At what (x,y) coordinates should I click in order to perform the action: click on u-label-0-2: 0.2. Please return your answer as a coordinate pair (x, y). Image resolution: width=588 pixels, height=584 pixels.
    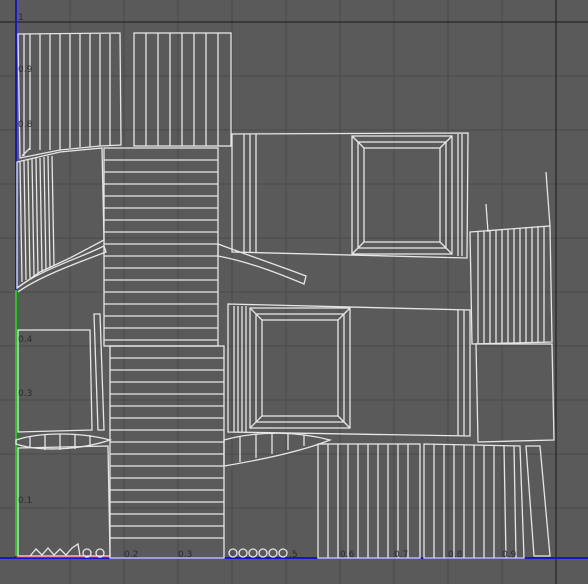
    Looking at the image, I should click on (131, 555).